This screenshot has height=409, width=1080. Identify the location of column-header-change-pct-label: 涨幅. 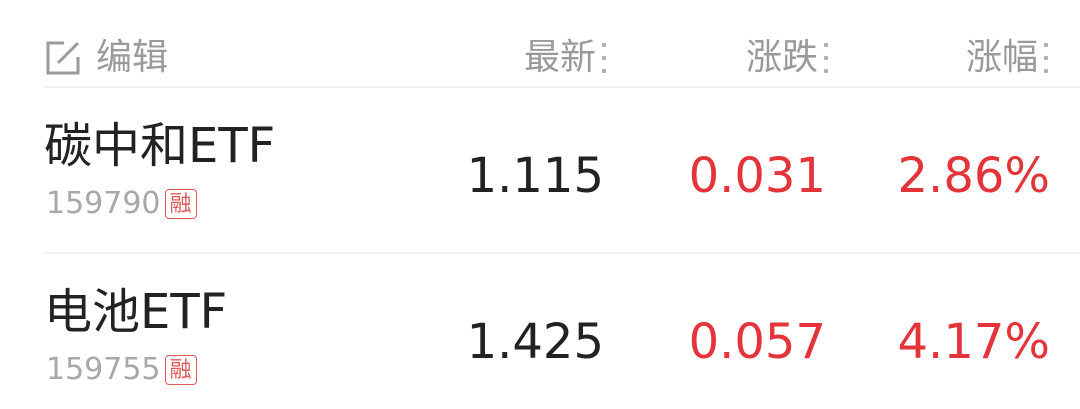
(1001, 57).